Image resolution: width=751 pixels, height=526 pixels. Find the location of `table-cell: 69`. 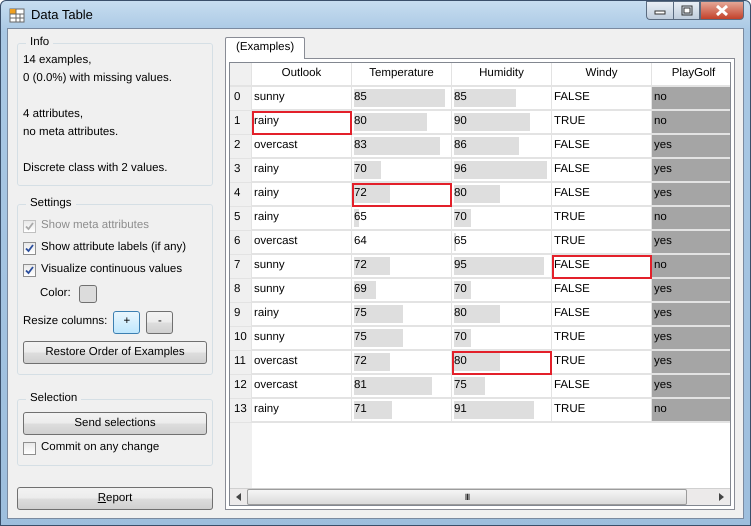

table-cell: 69 is located at coordinates (402, 290).